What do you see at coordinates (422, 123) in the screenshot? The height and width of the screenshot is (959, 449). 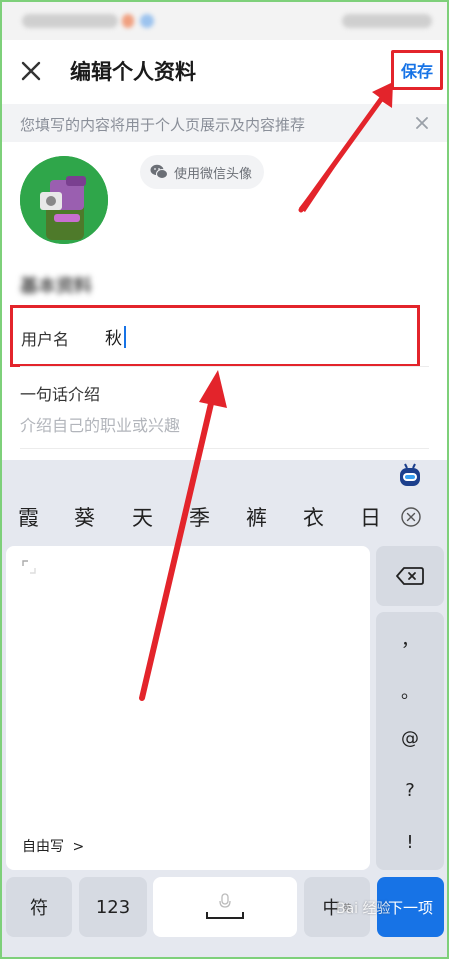 I see `banner-close-icon` at bounding box center [422, 123].